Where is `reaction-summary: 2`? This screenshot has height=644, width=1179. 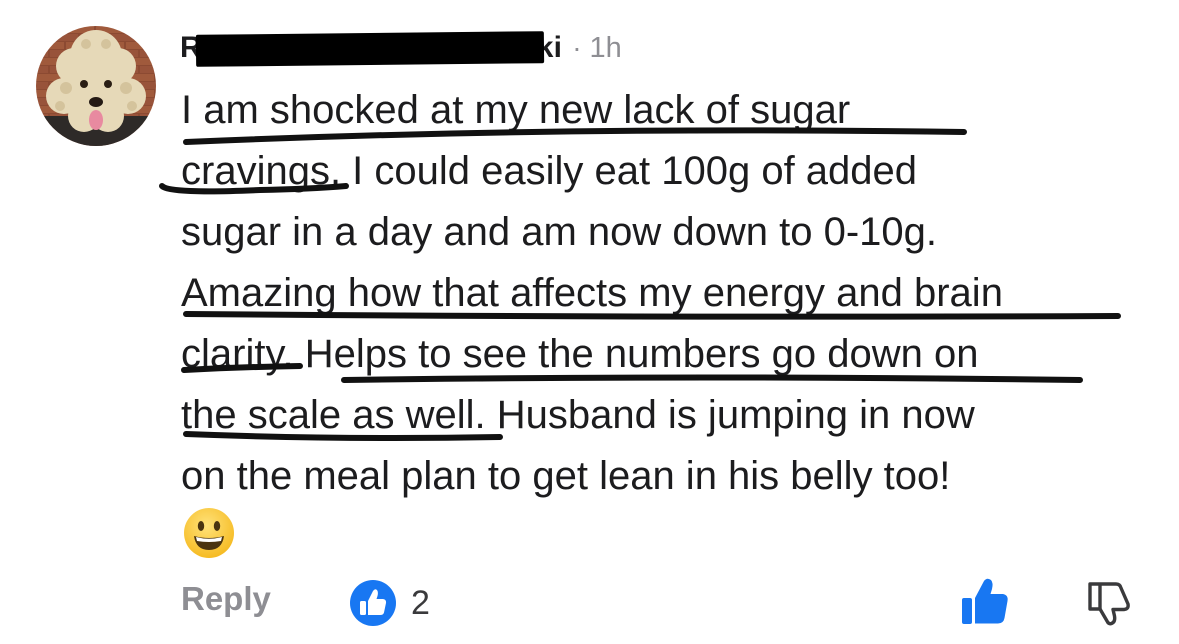
reaction-summary: 2 is located at coordinates (389, 603).